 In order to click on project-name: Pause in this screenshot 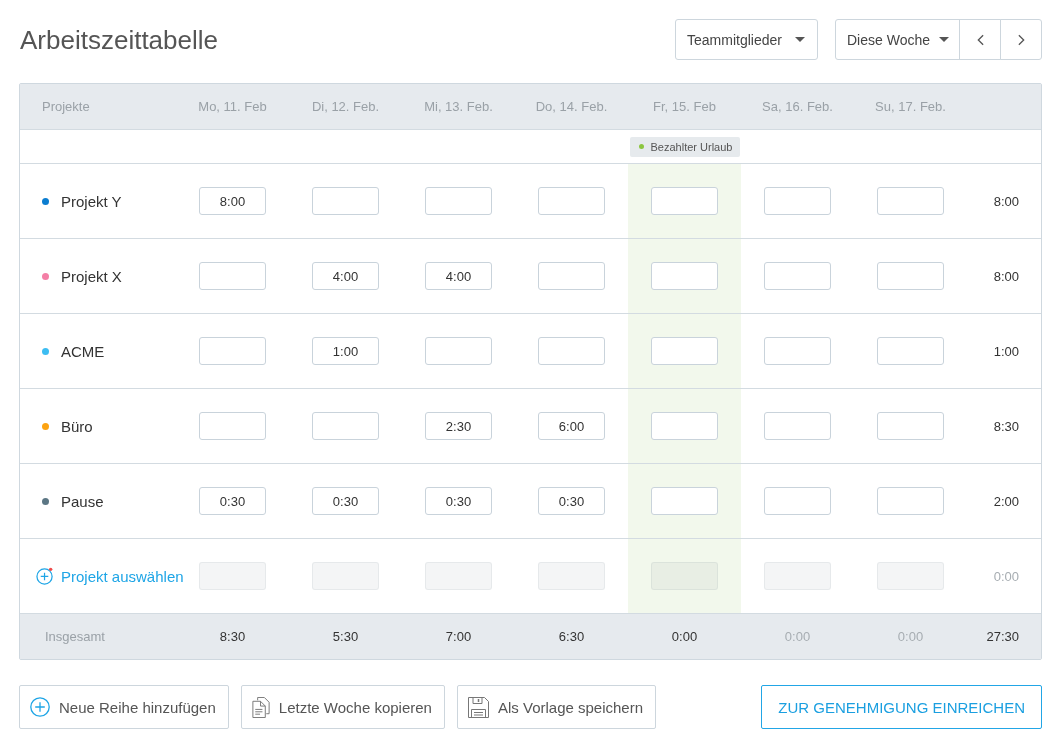, I will do `click(82, 501)`.